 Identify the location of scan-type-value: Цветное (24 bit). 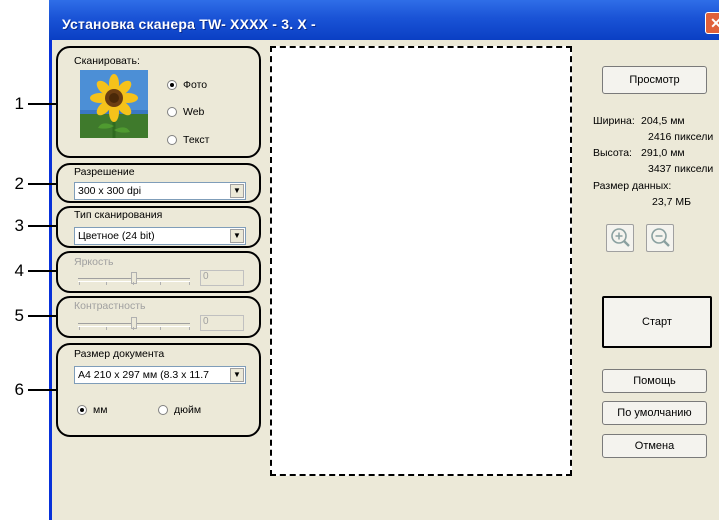
(116, 236).